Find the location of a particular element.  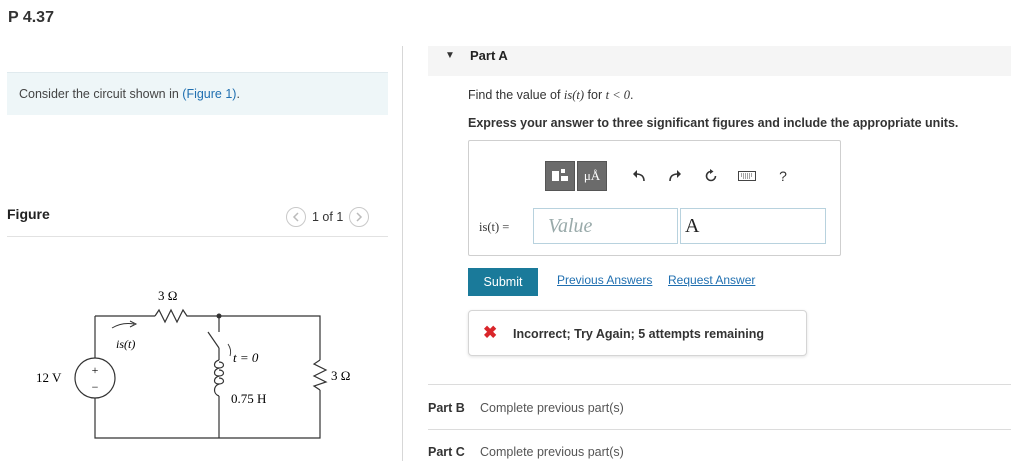

question-mid: for is located at coordinates (595, 95).